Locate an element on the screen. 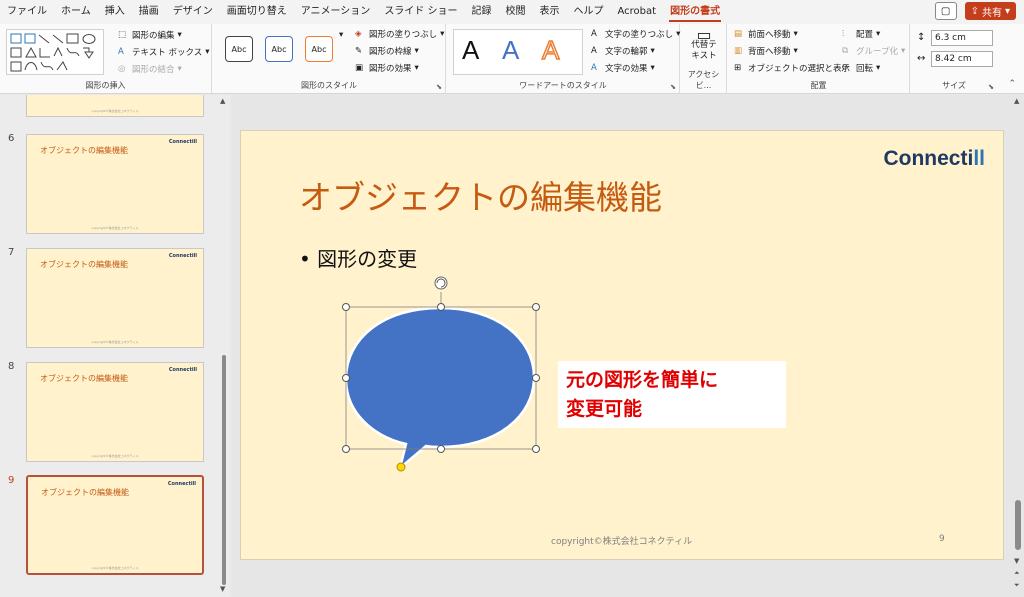 This screenshot has width=1024, height=597. merge-shapes-button: ◎ 図形の結合 ▾ is located at coordinates (150, 69).